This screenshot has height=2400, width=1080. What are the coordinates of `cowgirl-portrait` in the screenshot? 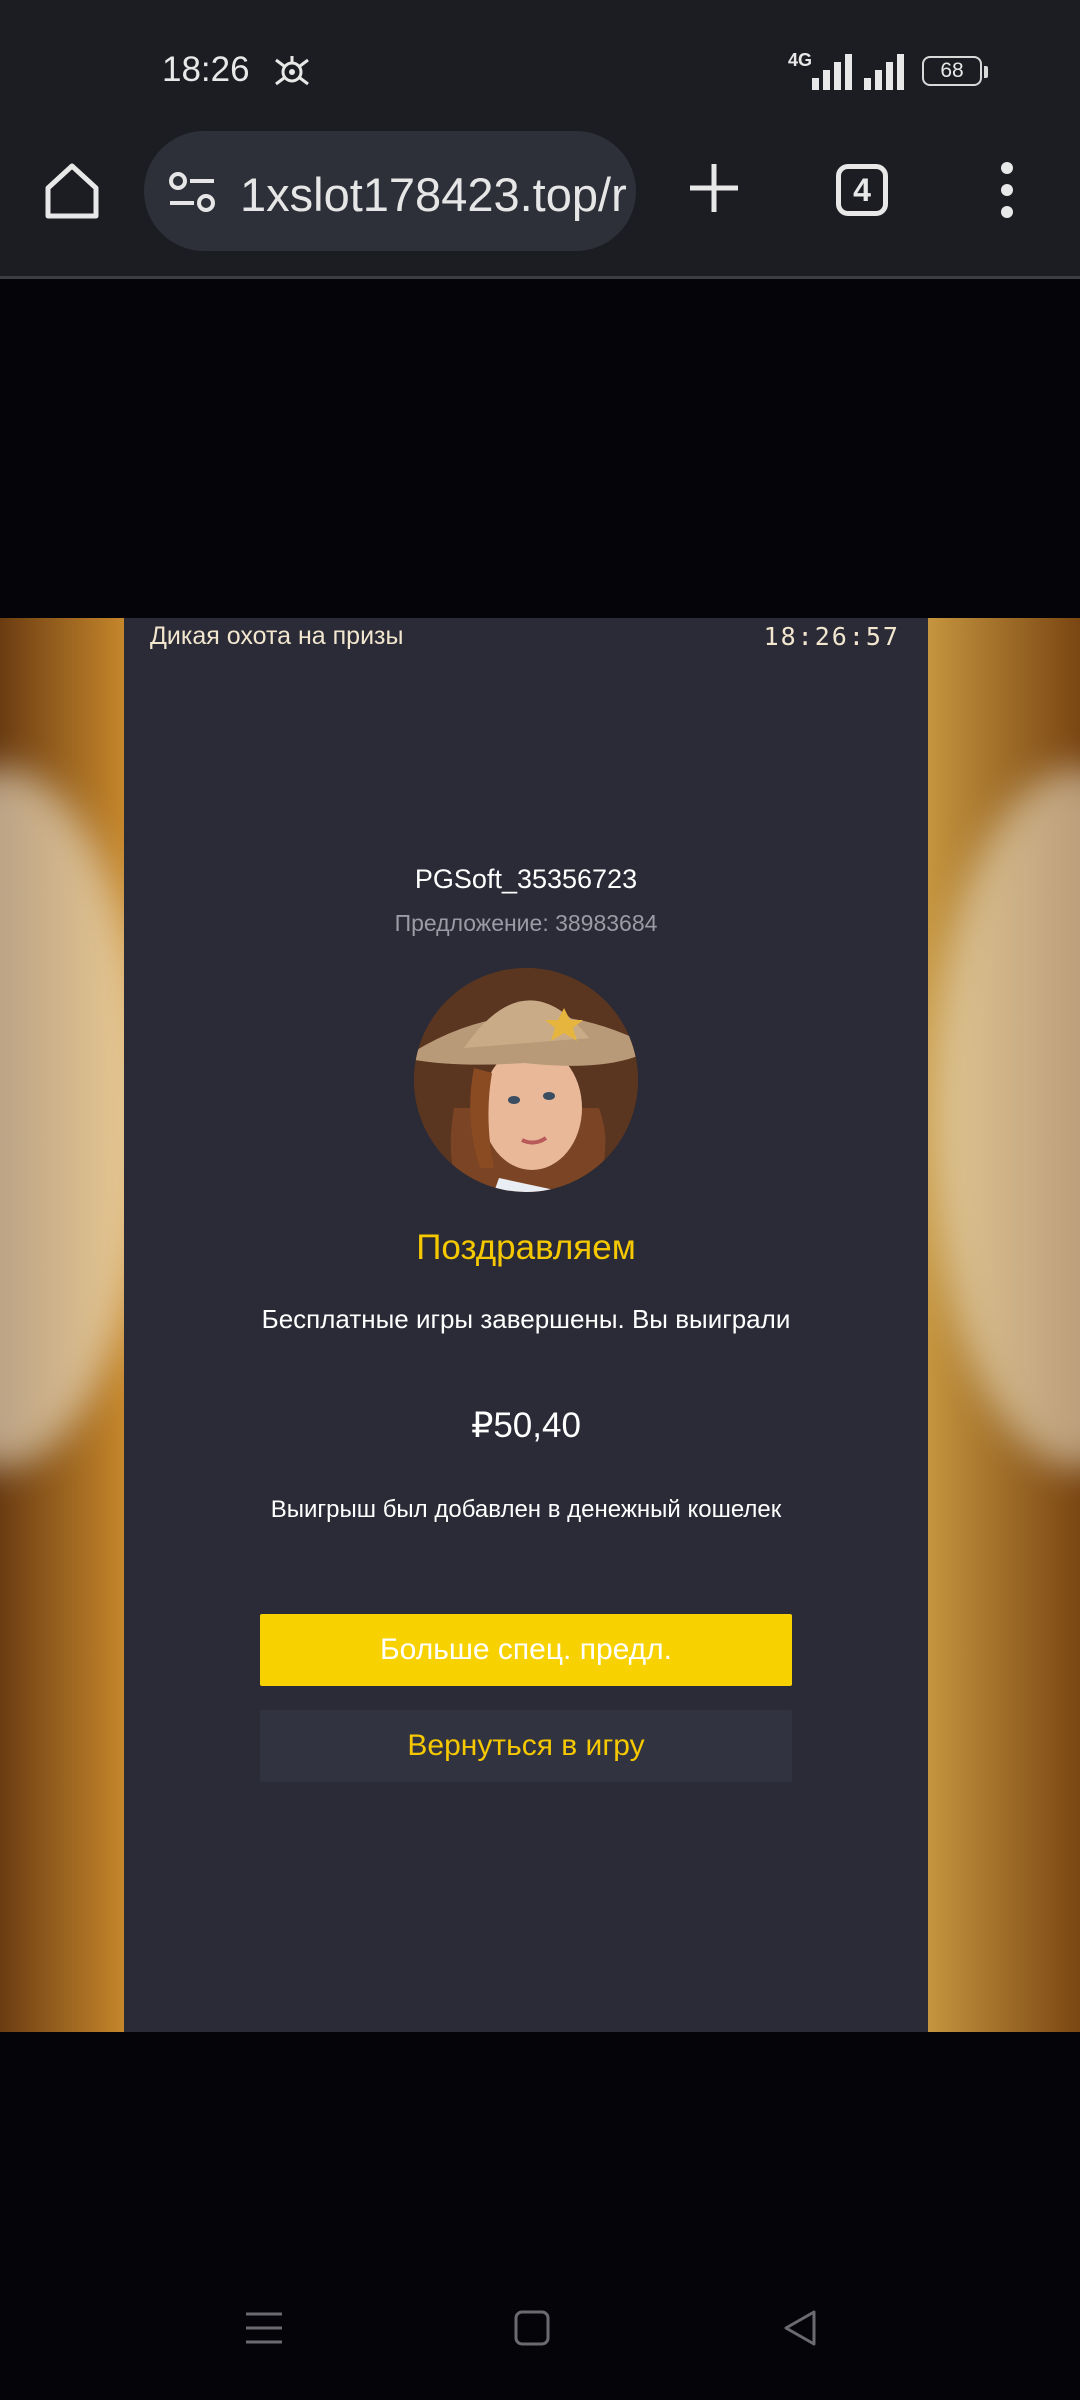 It's located at (526, 1080).